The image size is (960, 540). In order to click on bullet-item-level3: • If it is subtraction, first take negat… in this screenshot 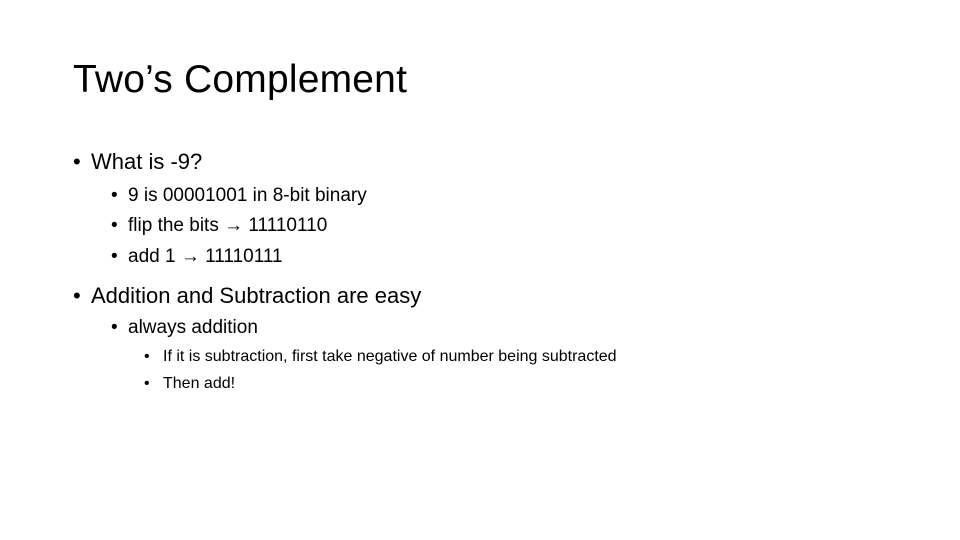, I will do `click(380, 357)`.